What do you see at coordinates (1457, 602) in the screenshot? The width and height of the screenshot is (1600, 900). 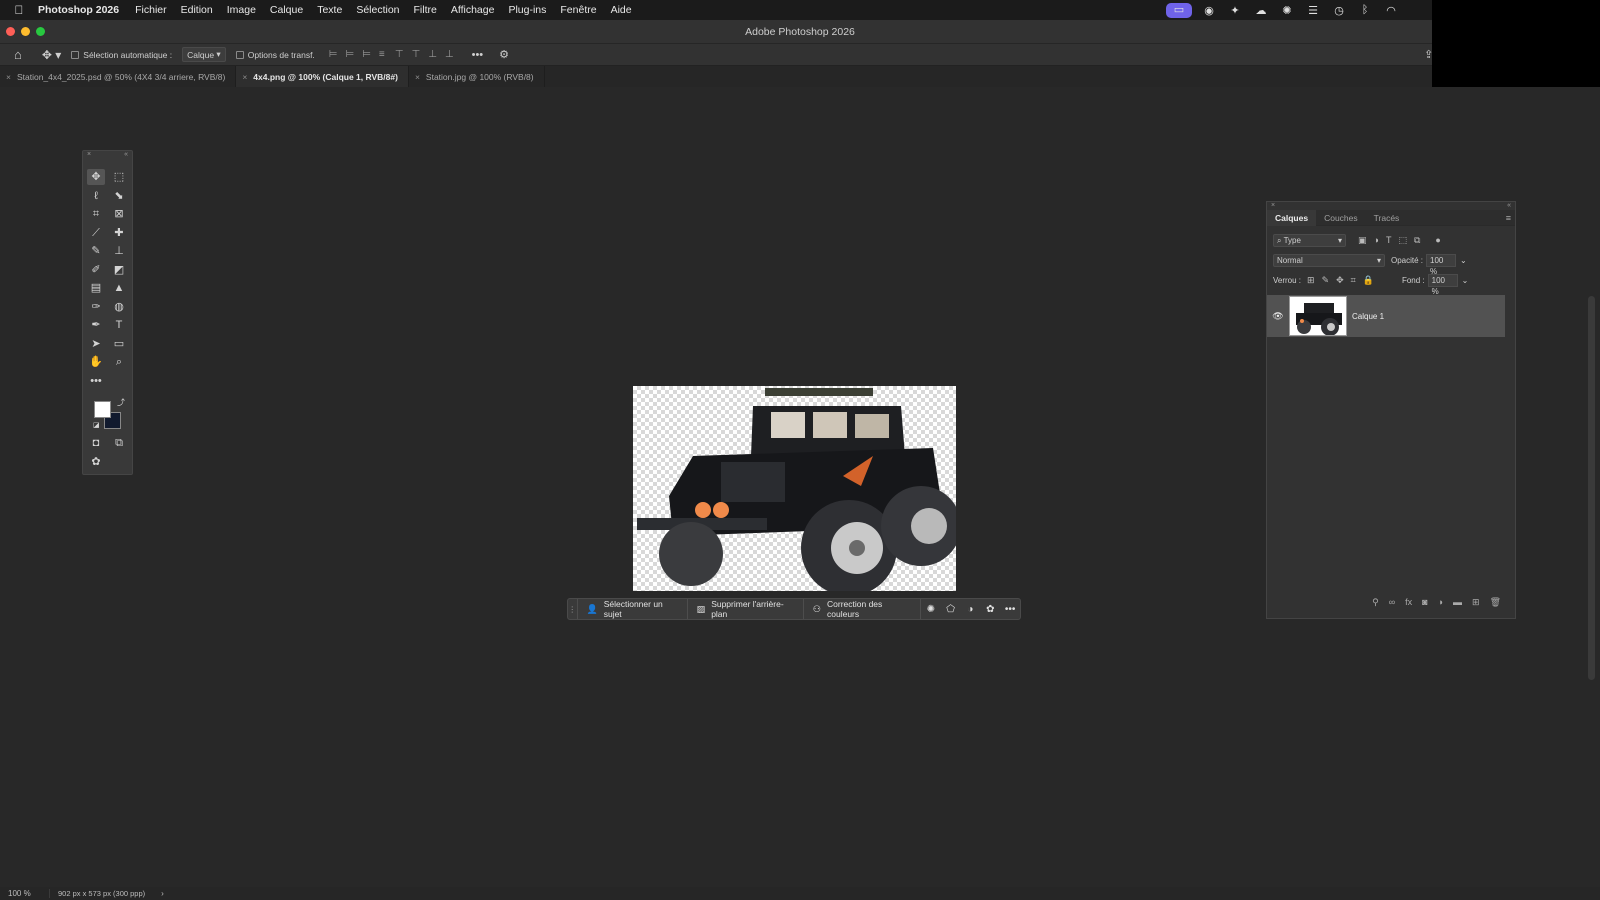 I see `new-group-icon: ▬` at bounding box center [1457, 602].